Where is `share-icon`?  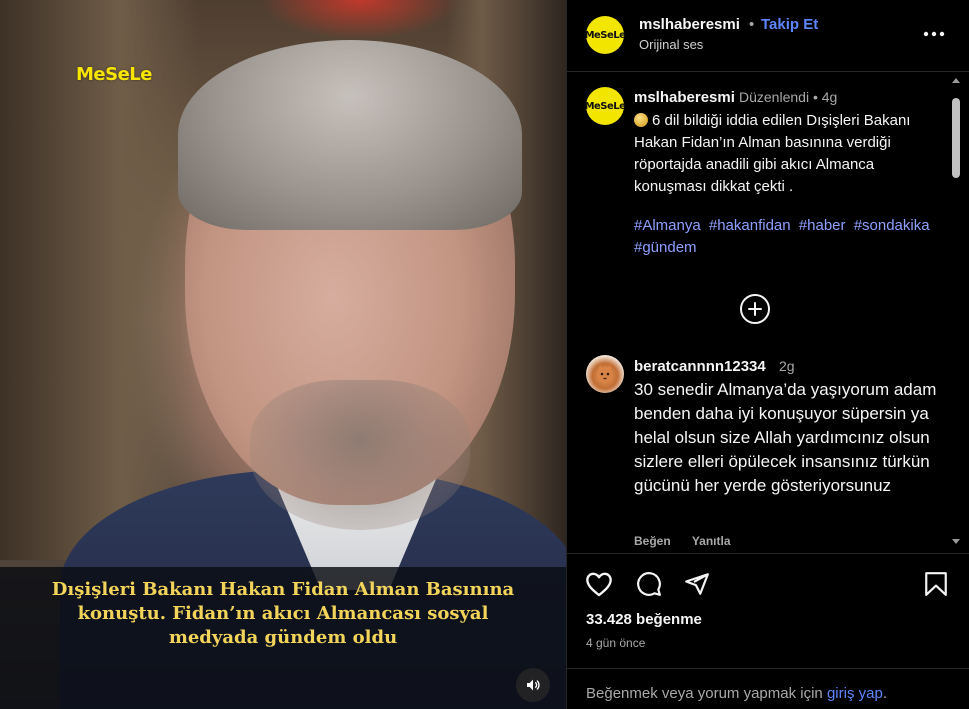 share-icon is located at coordinates (697, 584).